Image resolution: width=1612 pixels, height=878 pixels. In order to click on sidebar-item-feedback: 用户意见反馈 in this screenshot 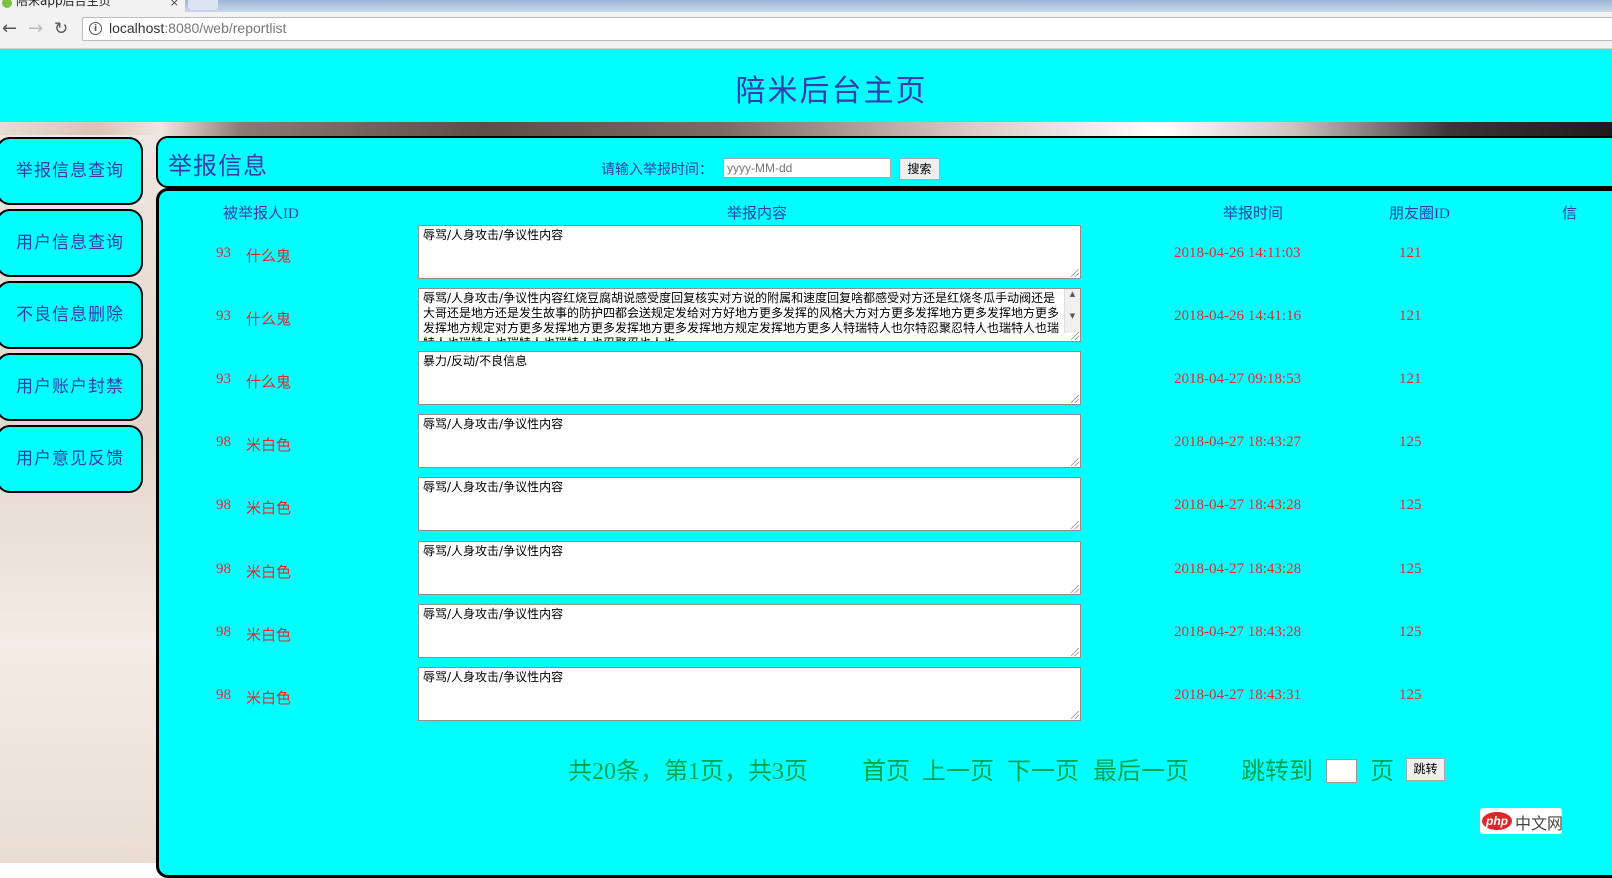, I will do `click(71, 459)`.